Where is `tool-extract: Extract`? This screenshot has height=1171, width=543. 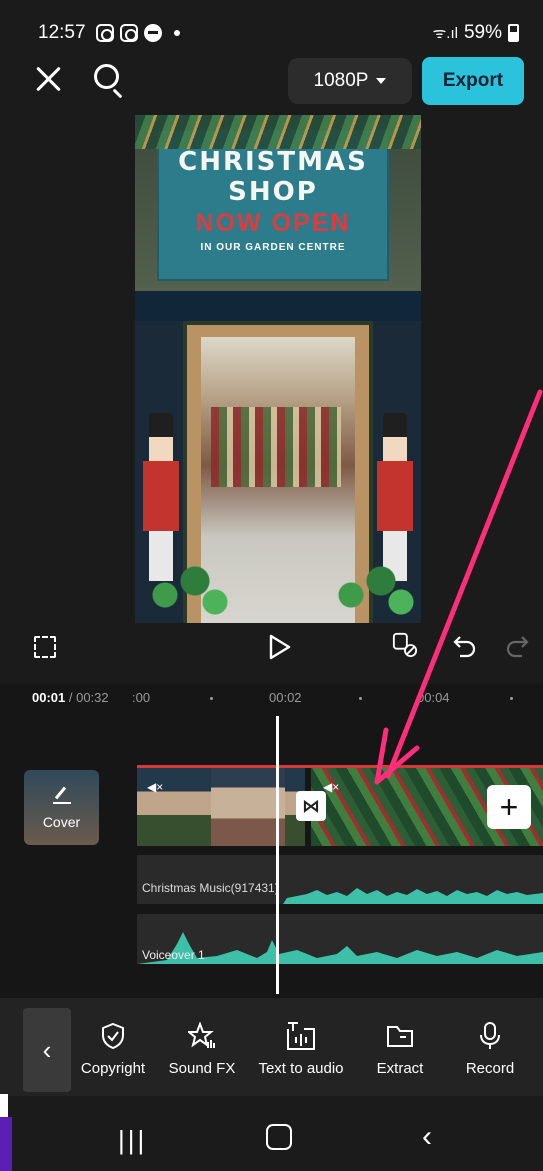
tool-extract: Extract is located at coordinates (400, 1047).